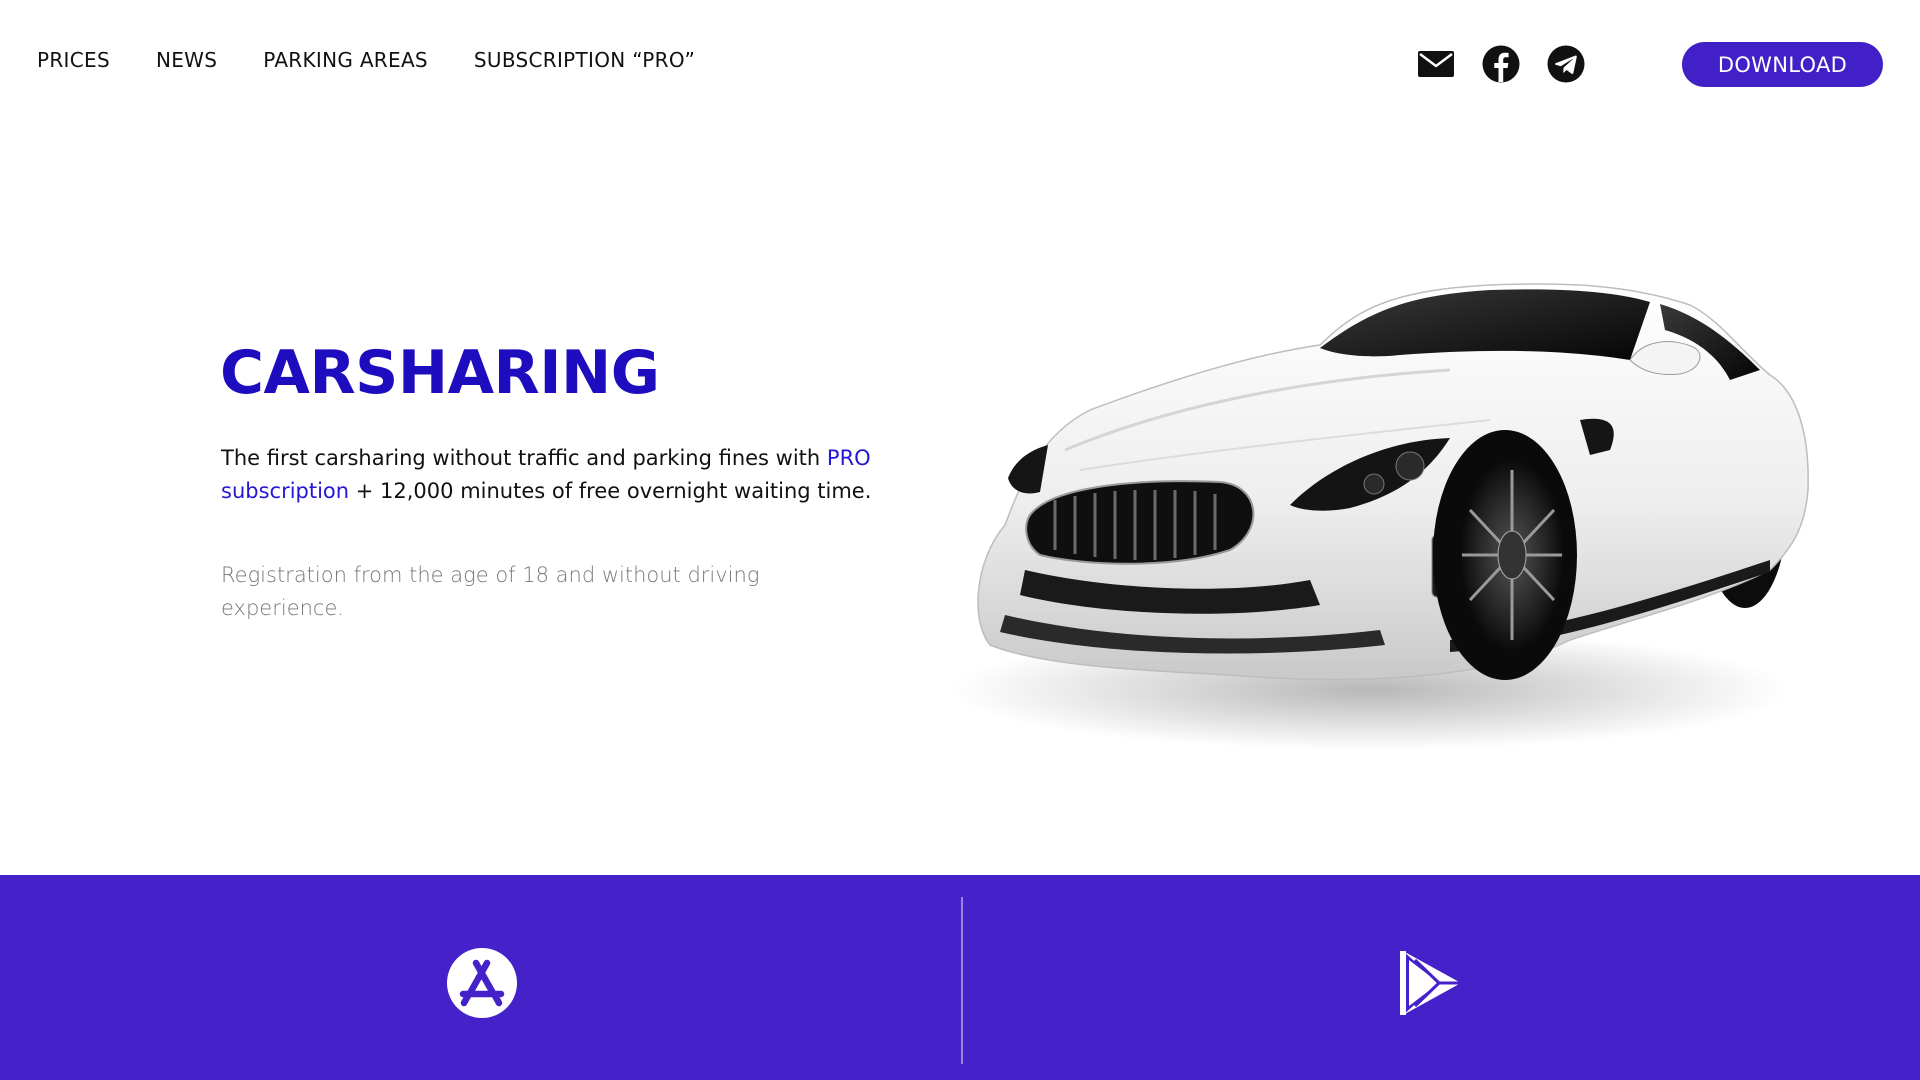 This screenshot has height=1080, width=1920. What do you see at coordinates (345, 60) in the screenshot?
I see `nav-parking-areas: PARKING AREAS` at bounding box center [345, 60].